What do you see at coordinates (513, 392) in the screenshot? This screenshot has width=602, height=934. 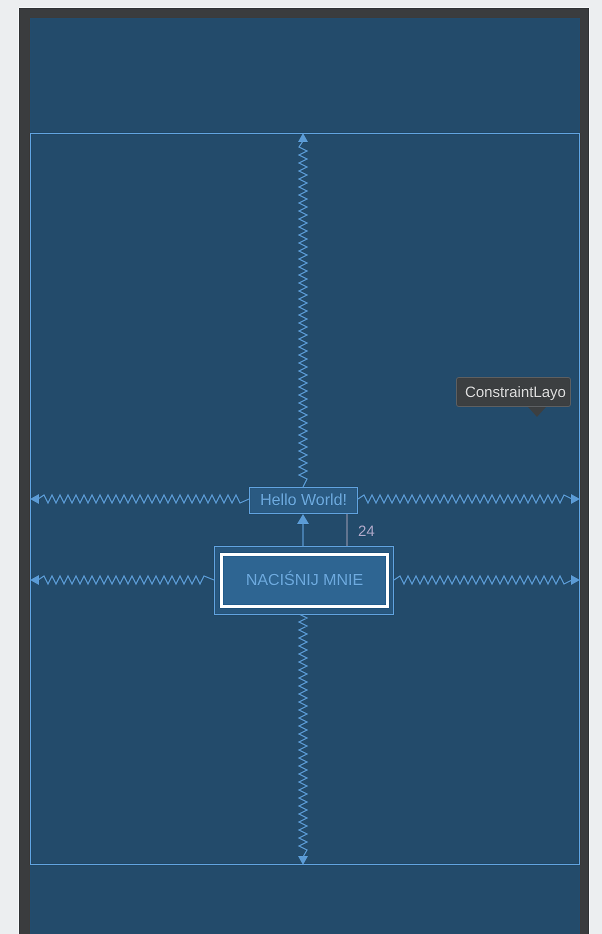 I see `tooltip: ConstraintLayo` at bounding box center [513, 392].